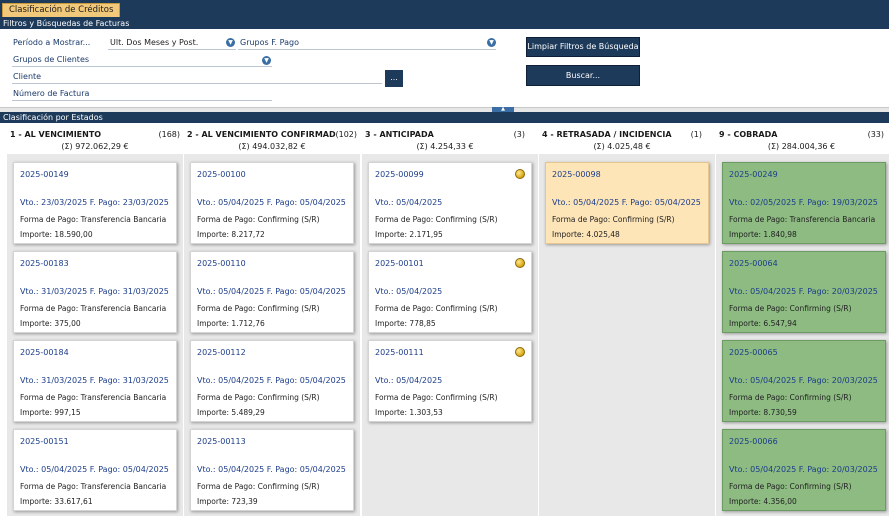 The height and width of the screenshot is (516, 889). I want to click on invoice-number: 2025-00112, so click(221, 352).